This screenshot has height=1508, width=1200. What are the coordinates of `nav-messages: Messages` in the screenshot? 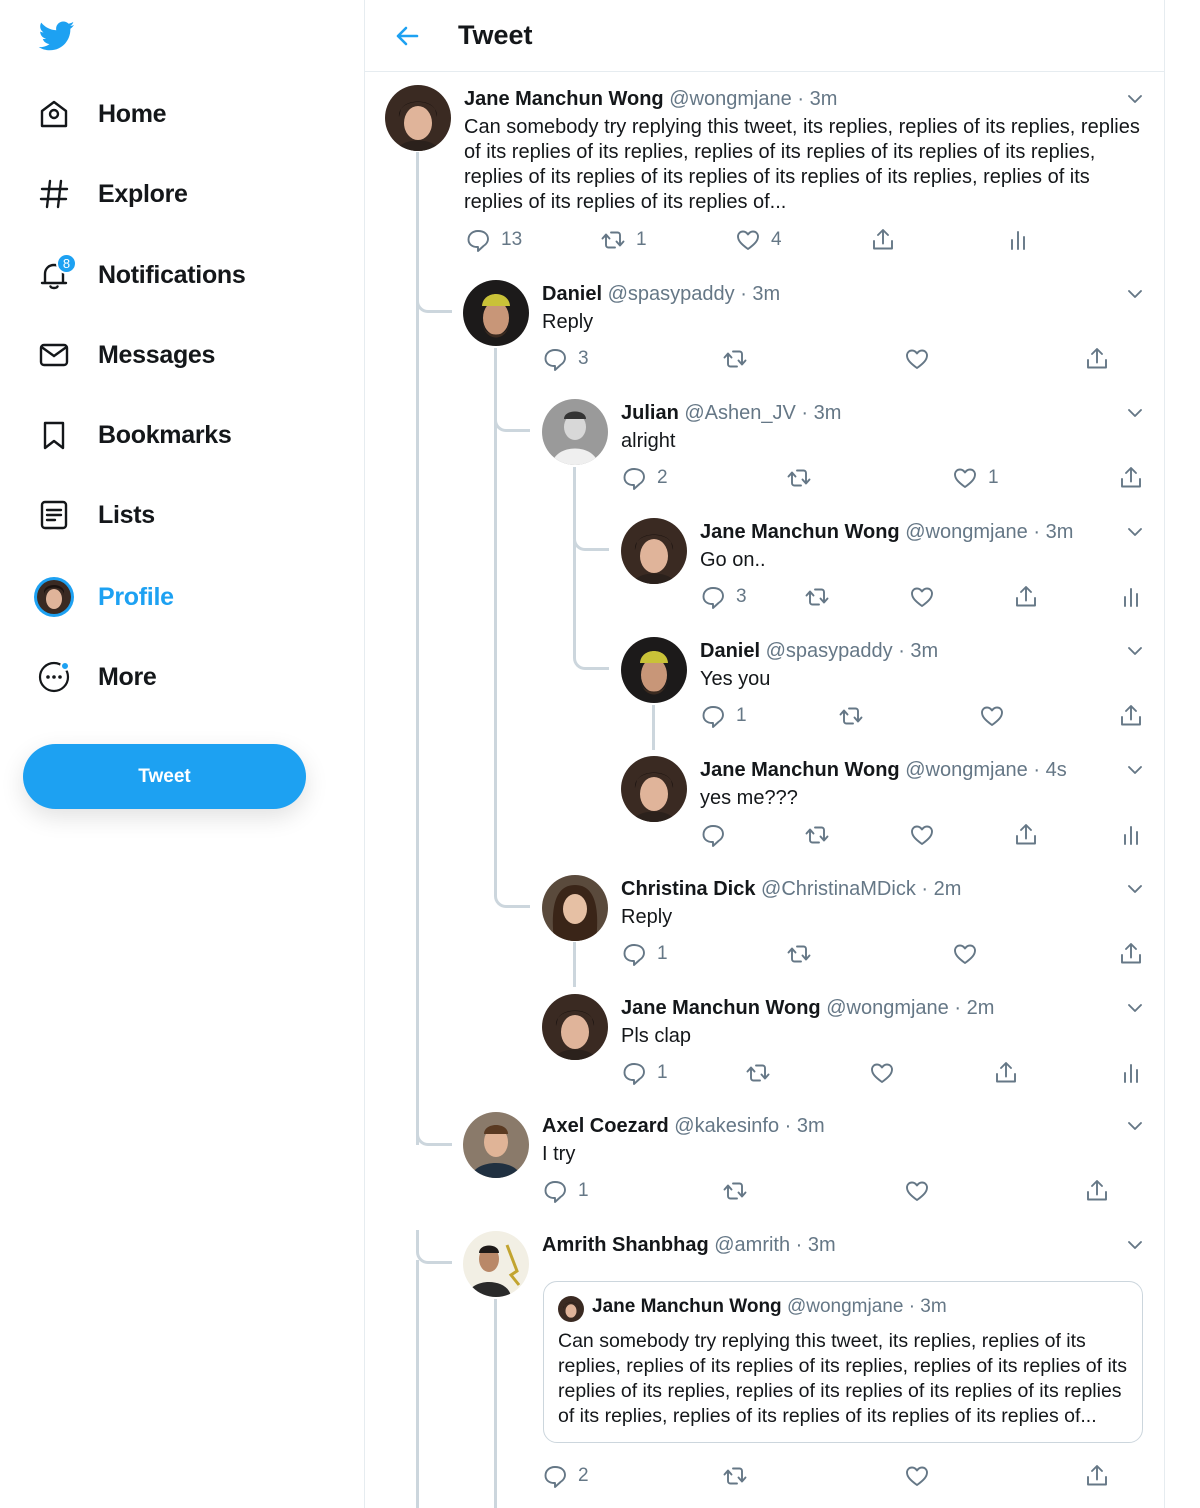 It's located at (124, 355).